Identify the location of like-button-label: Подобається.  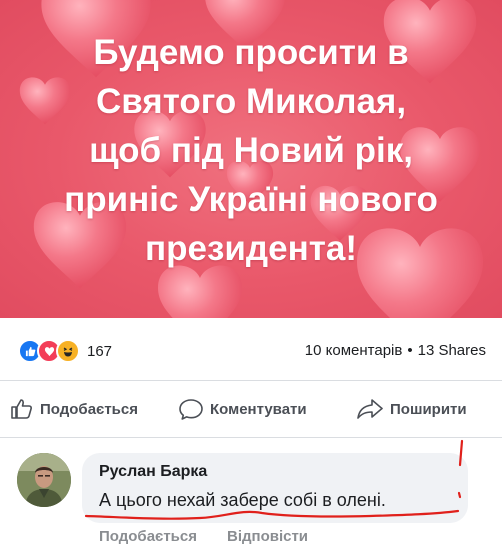
(89, 409).